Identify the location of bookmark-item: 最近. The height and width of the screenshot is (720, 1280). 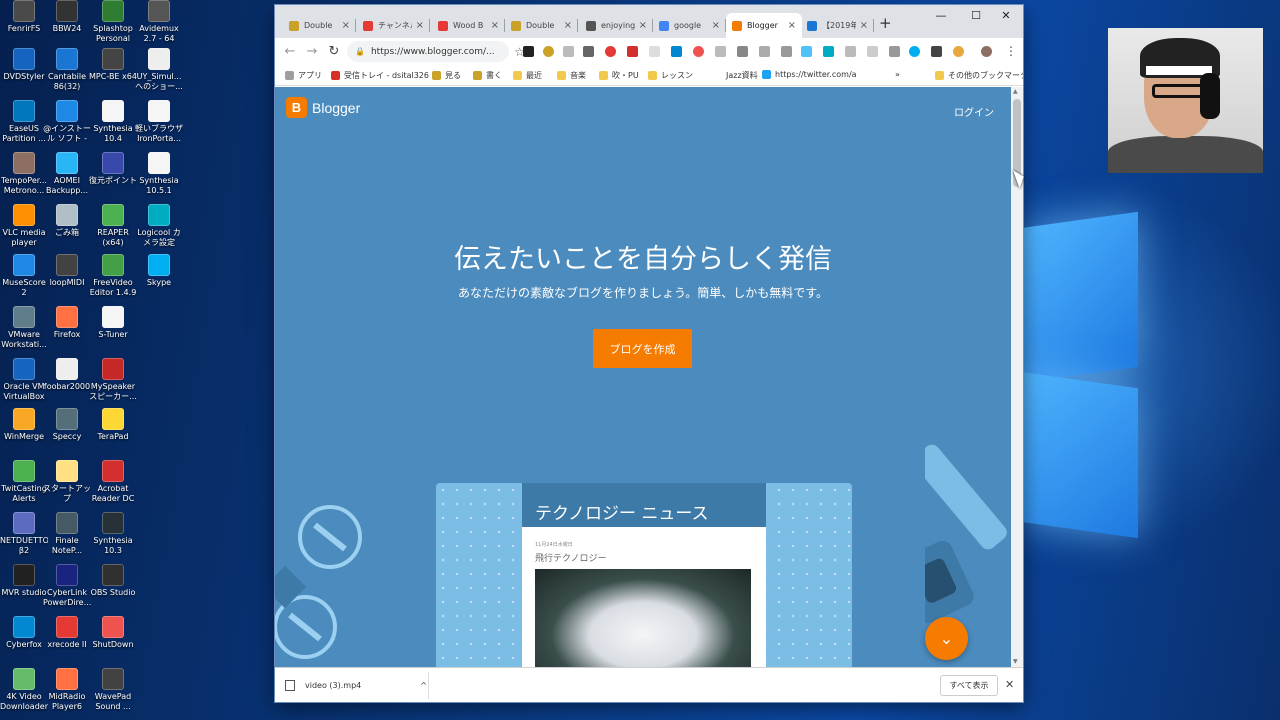
(527, 75).